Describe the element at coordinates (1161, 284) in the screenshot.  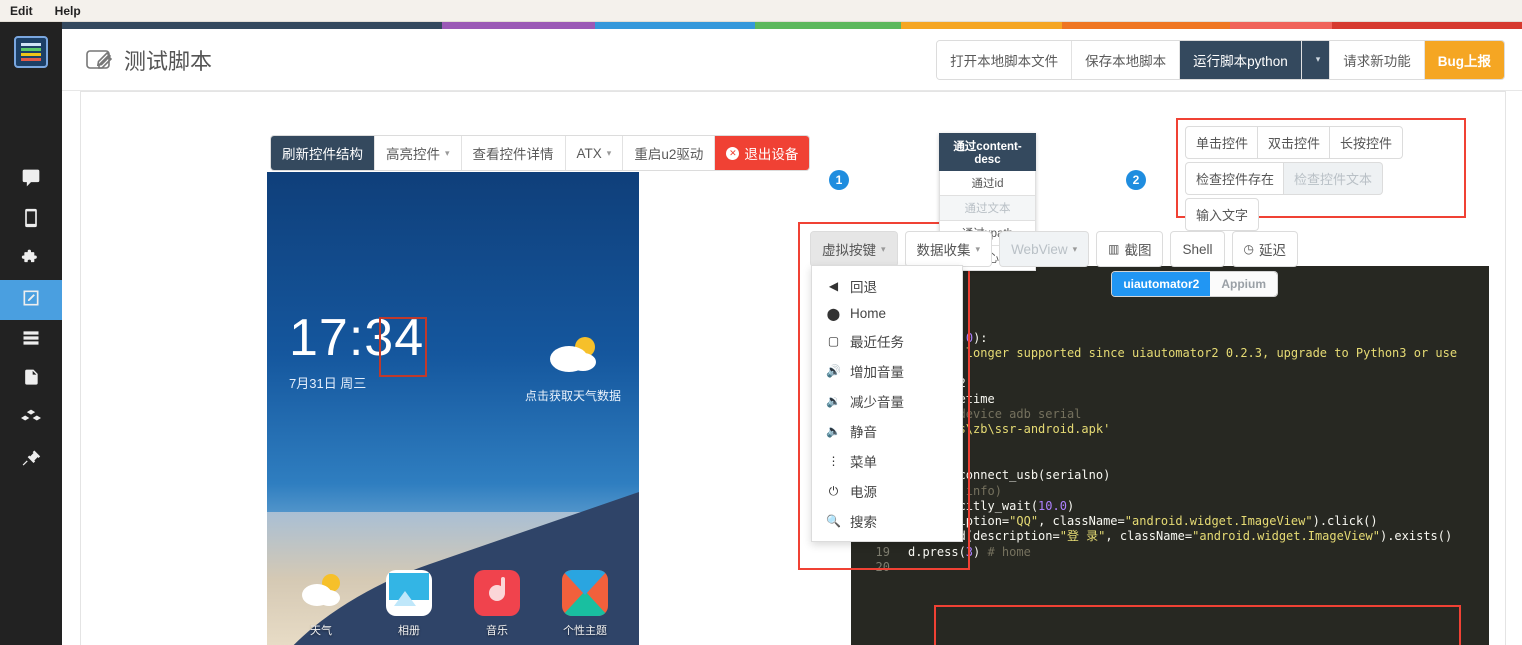
I see `tab-uiautomator2: uiautomator2` at that location.